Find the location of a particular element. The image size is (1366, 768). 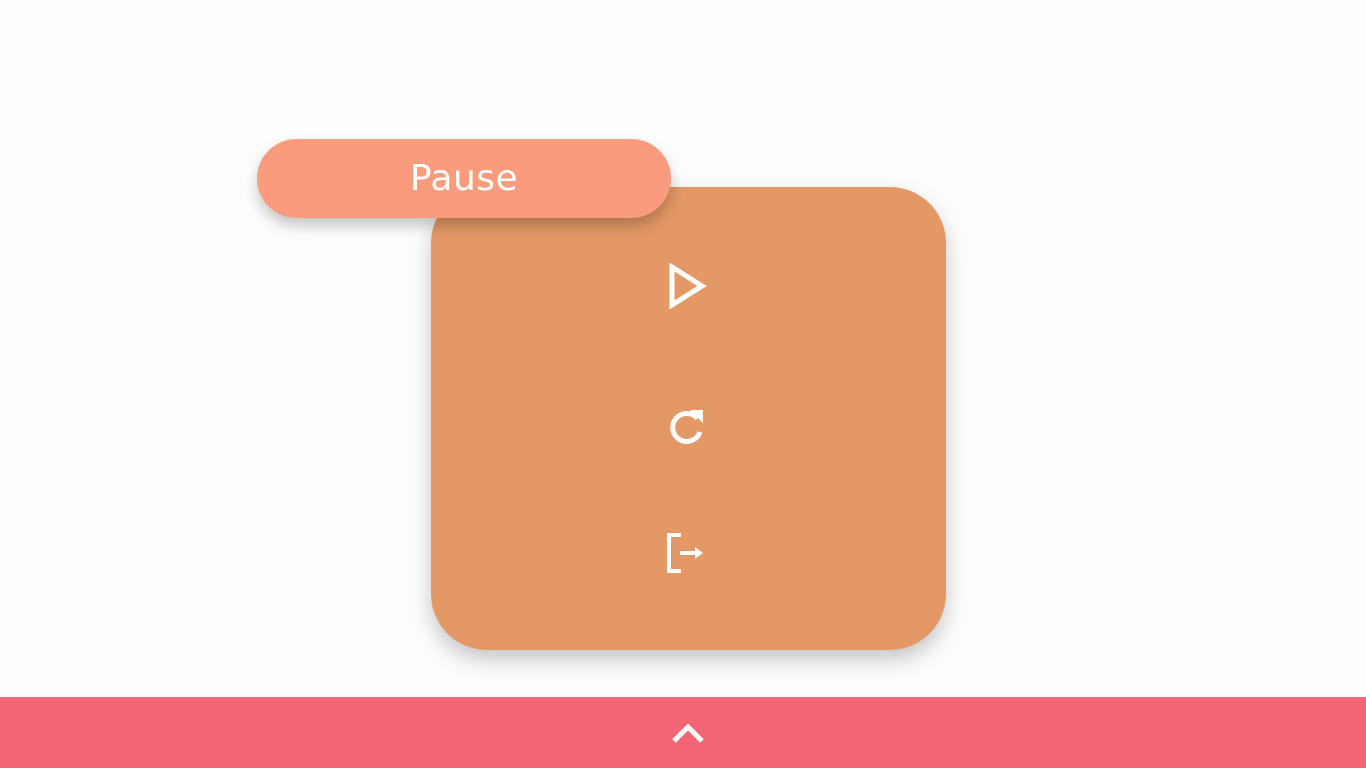

pause-title: Pause is located at coordinates (464, 178).